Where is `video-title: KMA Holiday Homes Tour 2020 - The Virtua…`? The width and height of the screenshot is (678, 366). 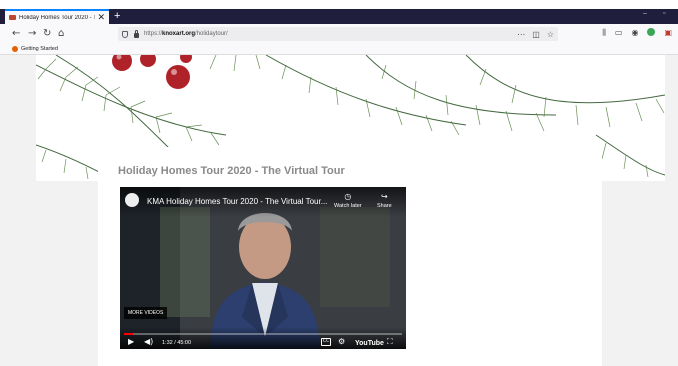
video-title: KMA Holiday Homes Tour 2020 - The Virtua… is located at coordinates (237, 201).